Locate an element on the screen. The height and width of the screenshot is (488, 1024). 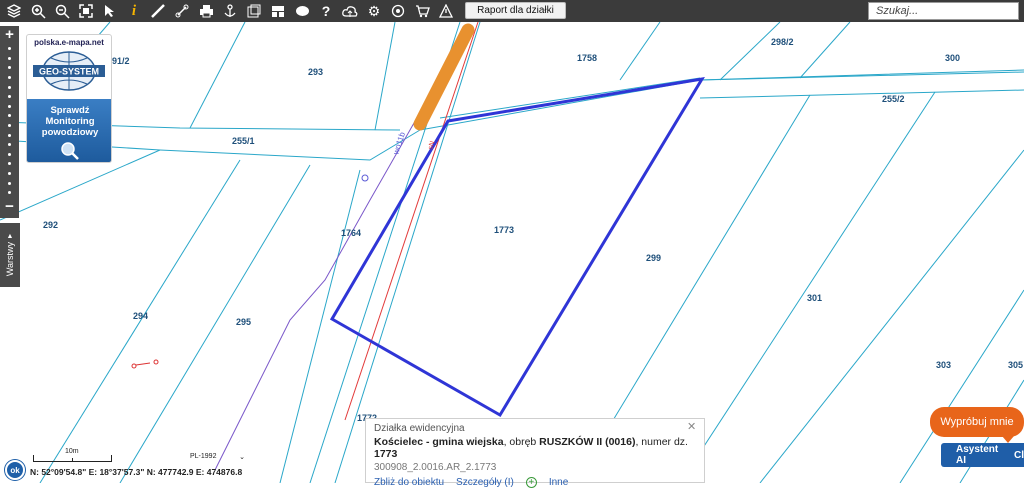
gmina-name: Kościelec - gmina wiejska is located at coordinates (439, 442).